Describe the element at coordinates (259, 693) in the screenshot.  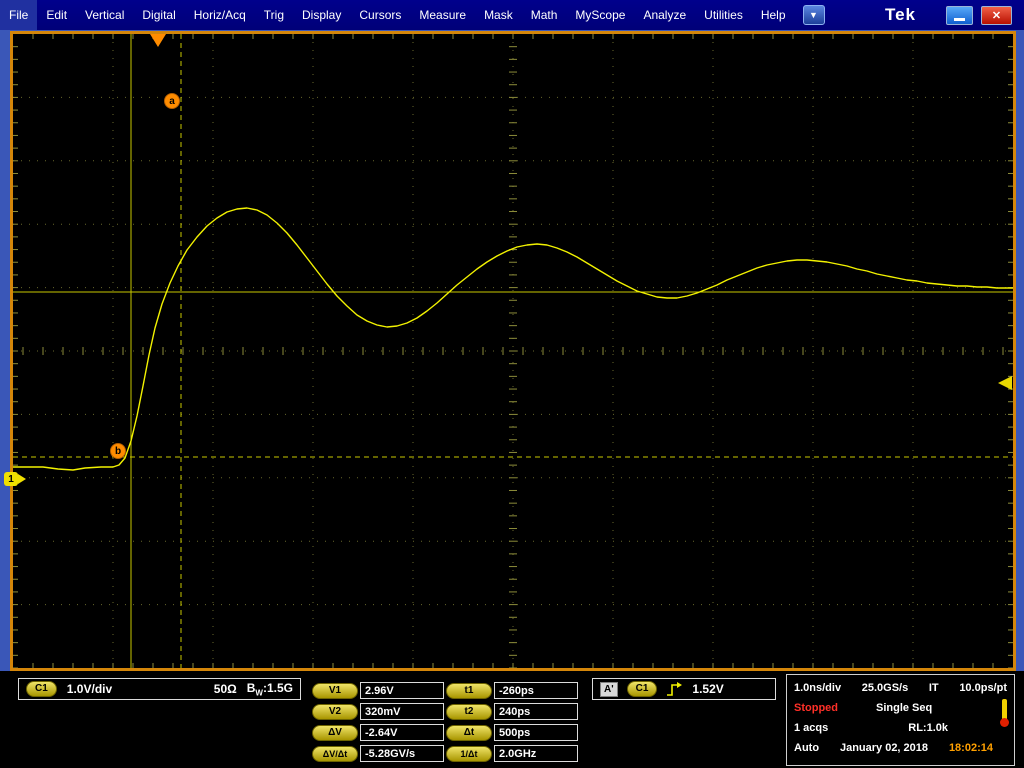
I see `bandwidth-sub: W` at that location.